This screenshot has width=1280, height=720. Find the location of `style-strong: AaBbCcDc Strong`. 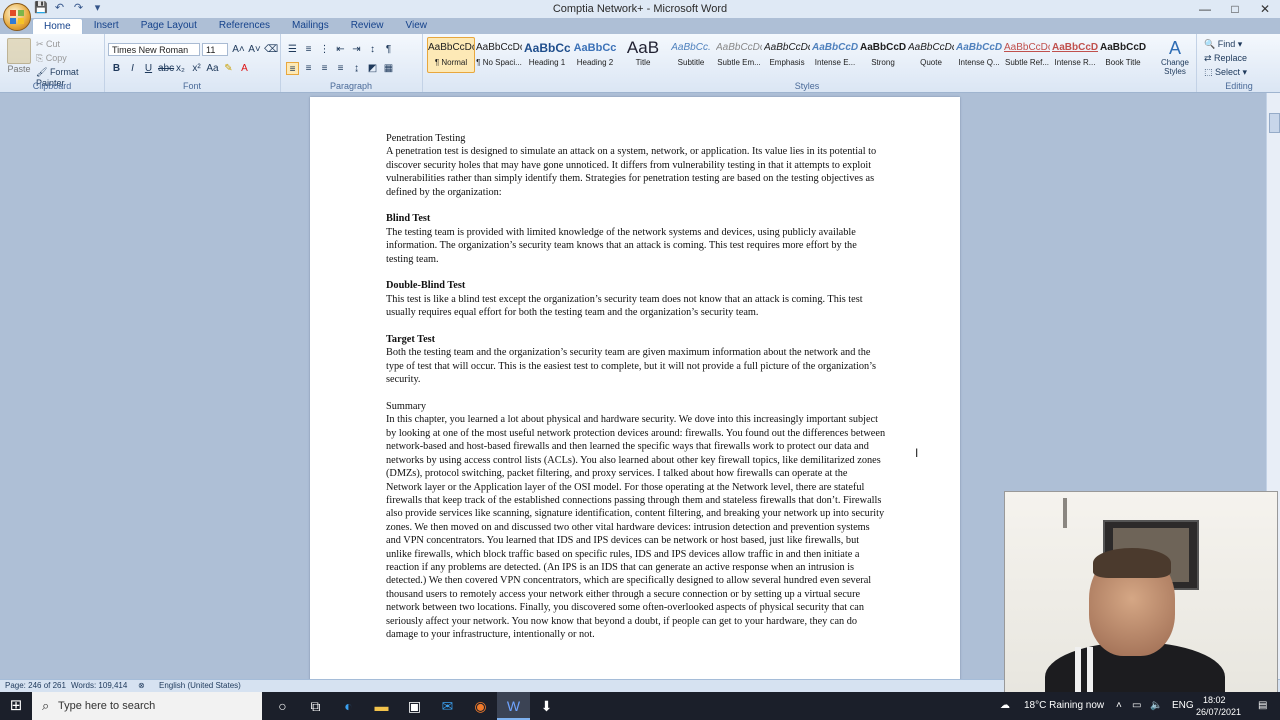

style-strong: AaBbCcDc Strong is located at coordinates (883, 55).